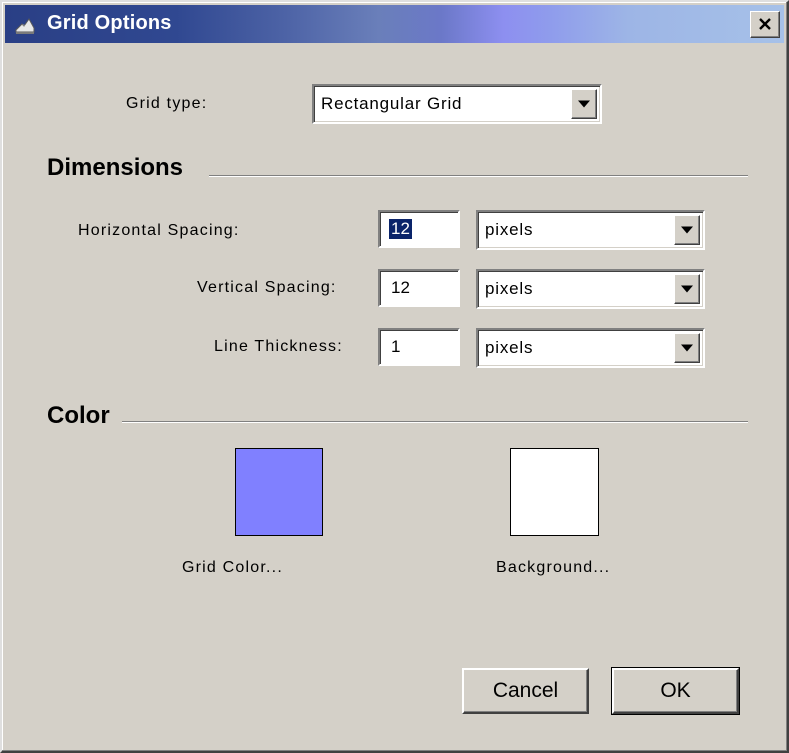  I want to click on vertical-spacing-unit-dropdown-button, so click(687, 289).